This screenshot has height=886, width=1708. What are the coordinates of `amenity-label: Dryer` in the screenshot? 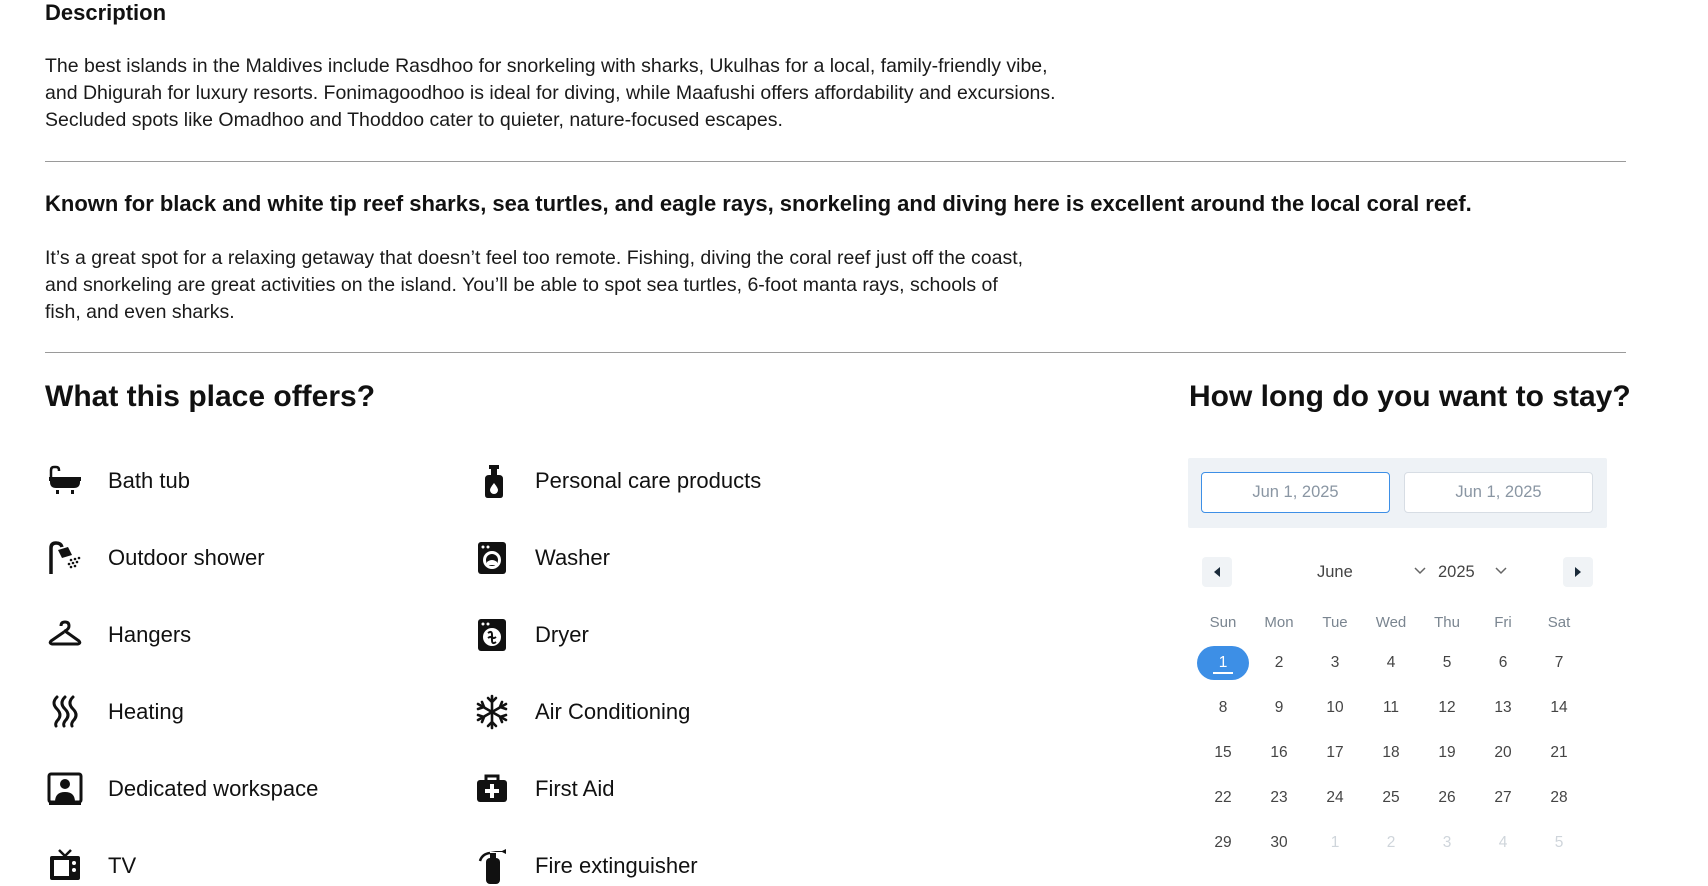 It's located at (562, 634).